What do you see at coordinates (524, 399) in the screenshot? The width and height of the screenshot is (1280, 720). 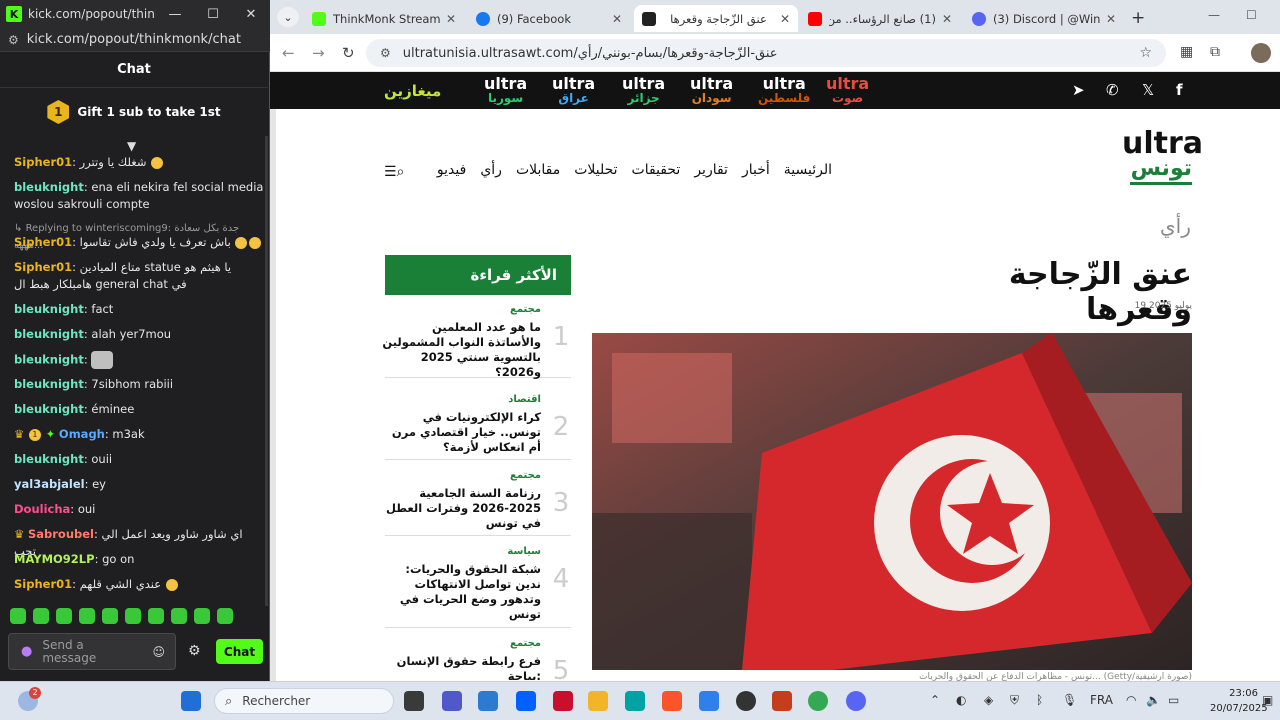 I see `most-read-category: اقتصاد` at bounding box center [524, 399].